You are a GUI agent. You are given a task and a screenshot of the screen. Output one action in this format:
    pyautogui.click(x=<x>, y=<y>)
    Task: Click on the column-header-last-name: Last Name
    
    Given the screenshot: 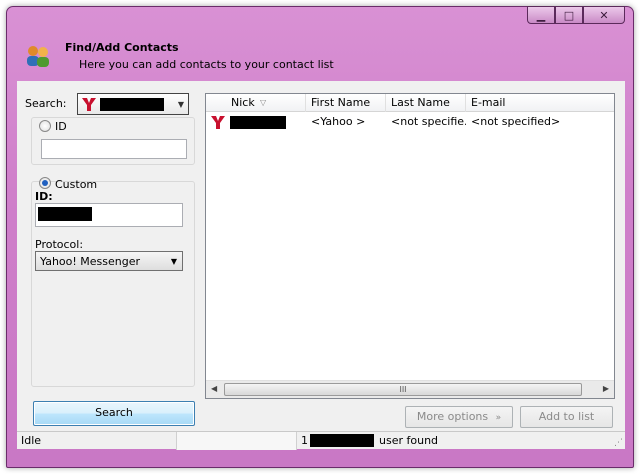 What is the action you would take?
    pyautogui.click(x=426, y=103)
    